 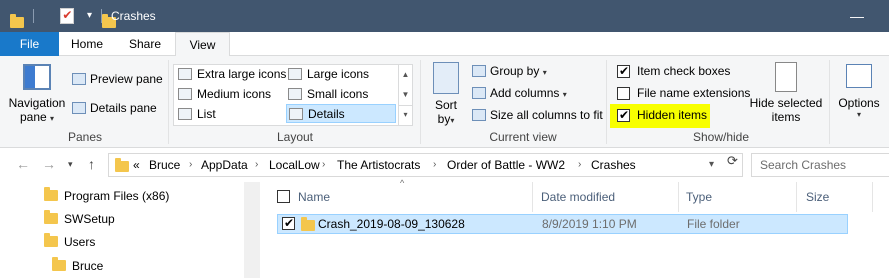 What do you see at coordinates (296, 114) in the screenshot?
I see `details-icon` at bounding box center [296, 114].